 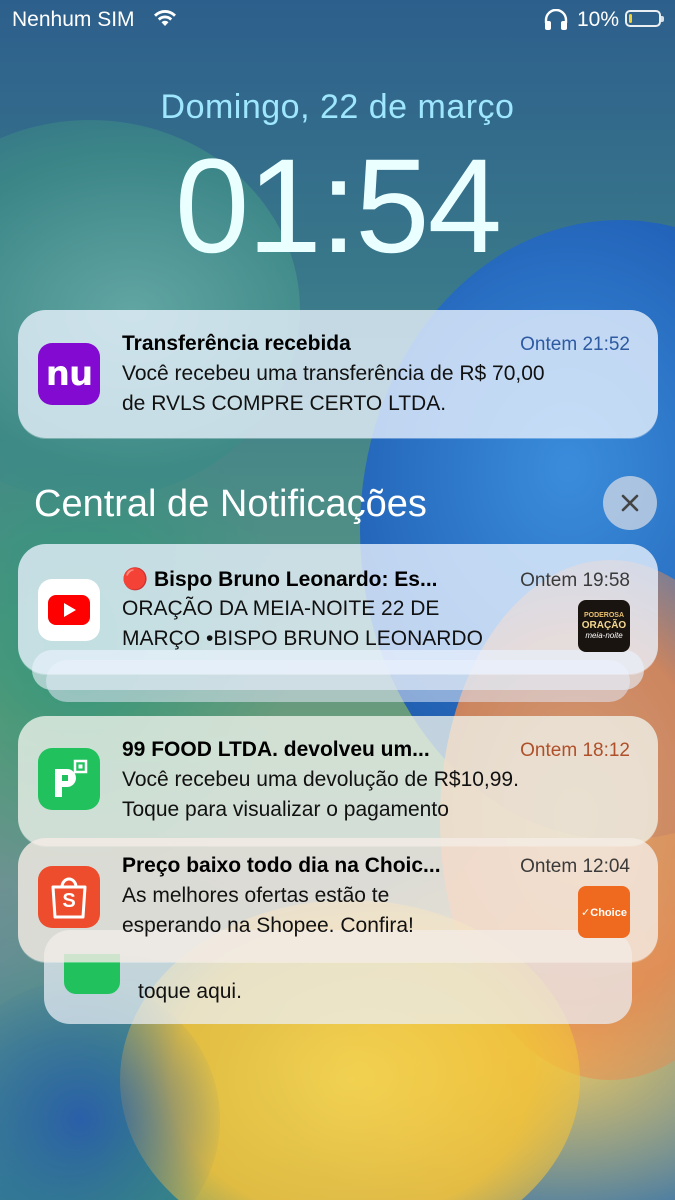 What do you see at coordinates (575, 344) in the screenshot?
I see `notification-time: Ontem 21:52` at bounding box center [575, 344].